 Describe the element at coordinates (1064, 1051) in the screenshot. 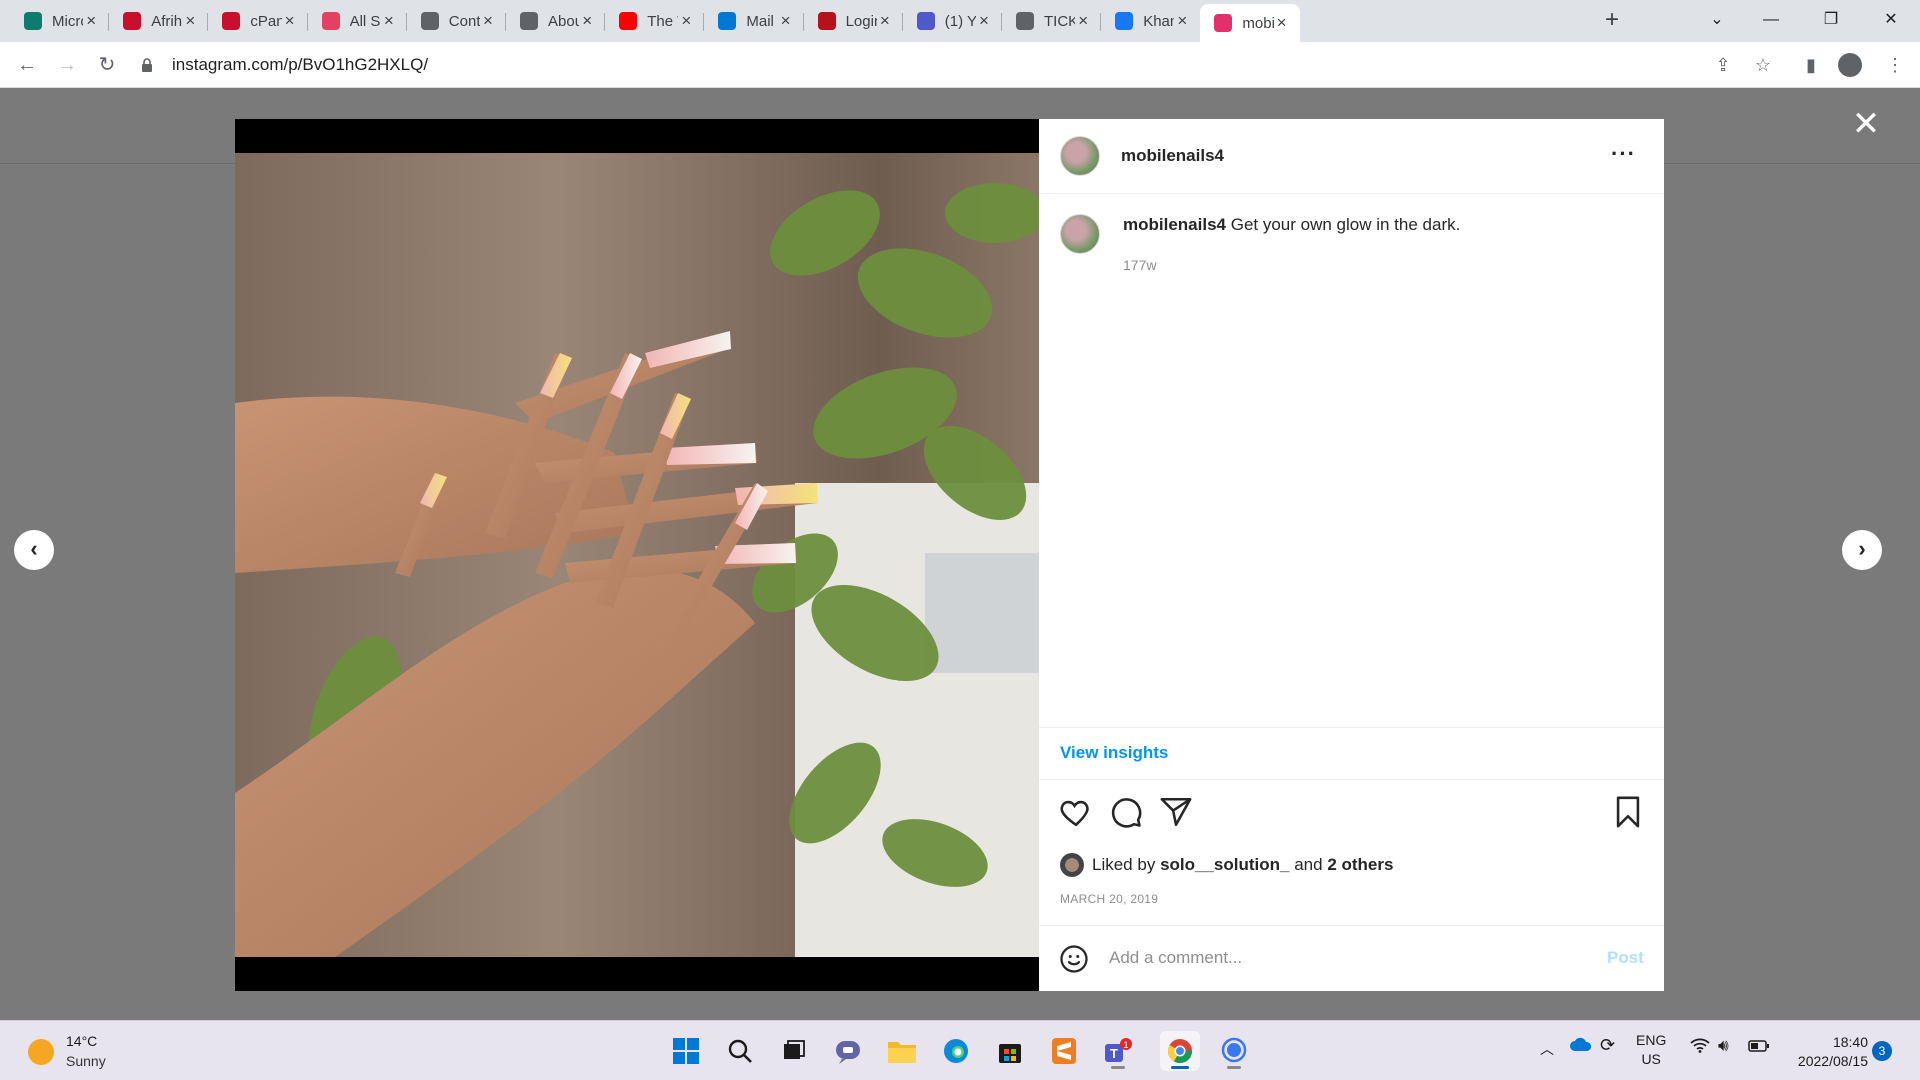

I see `sublime-text-icon` at that location.